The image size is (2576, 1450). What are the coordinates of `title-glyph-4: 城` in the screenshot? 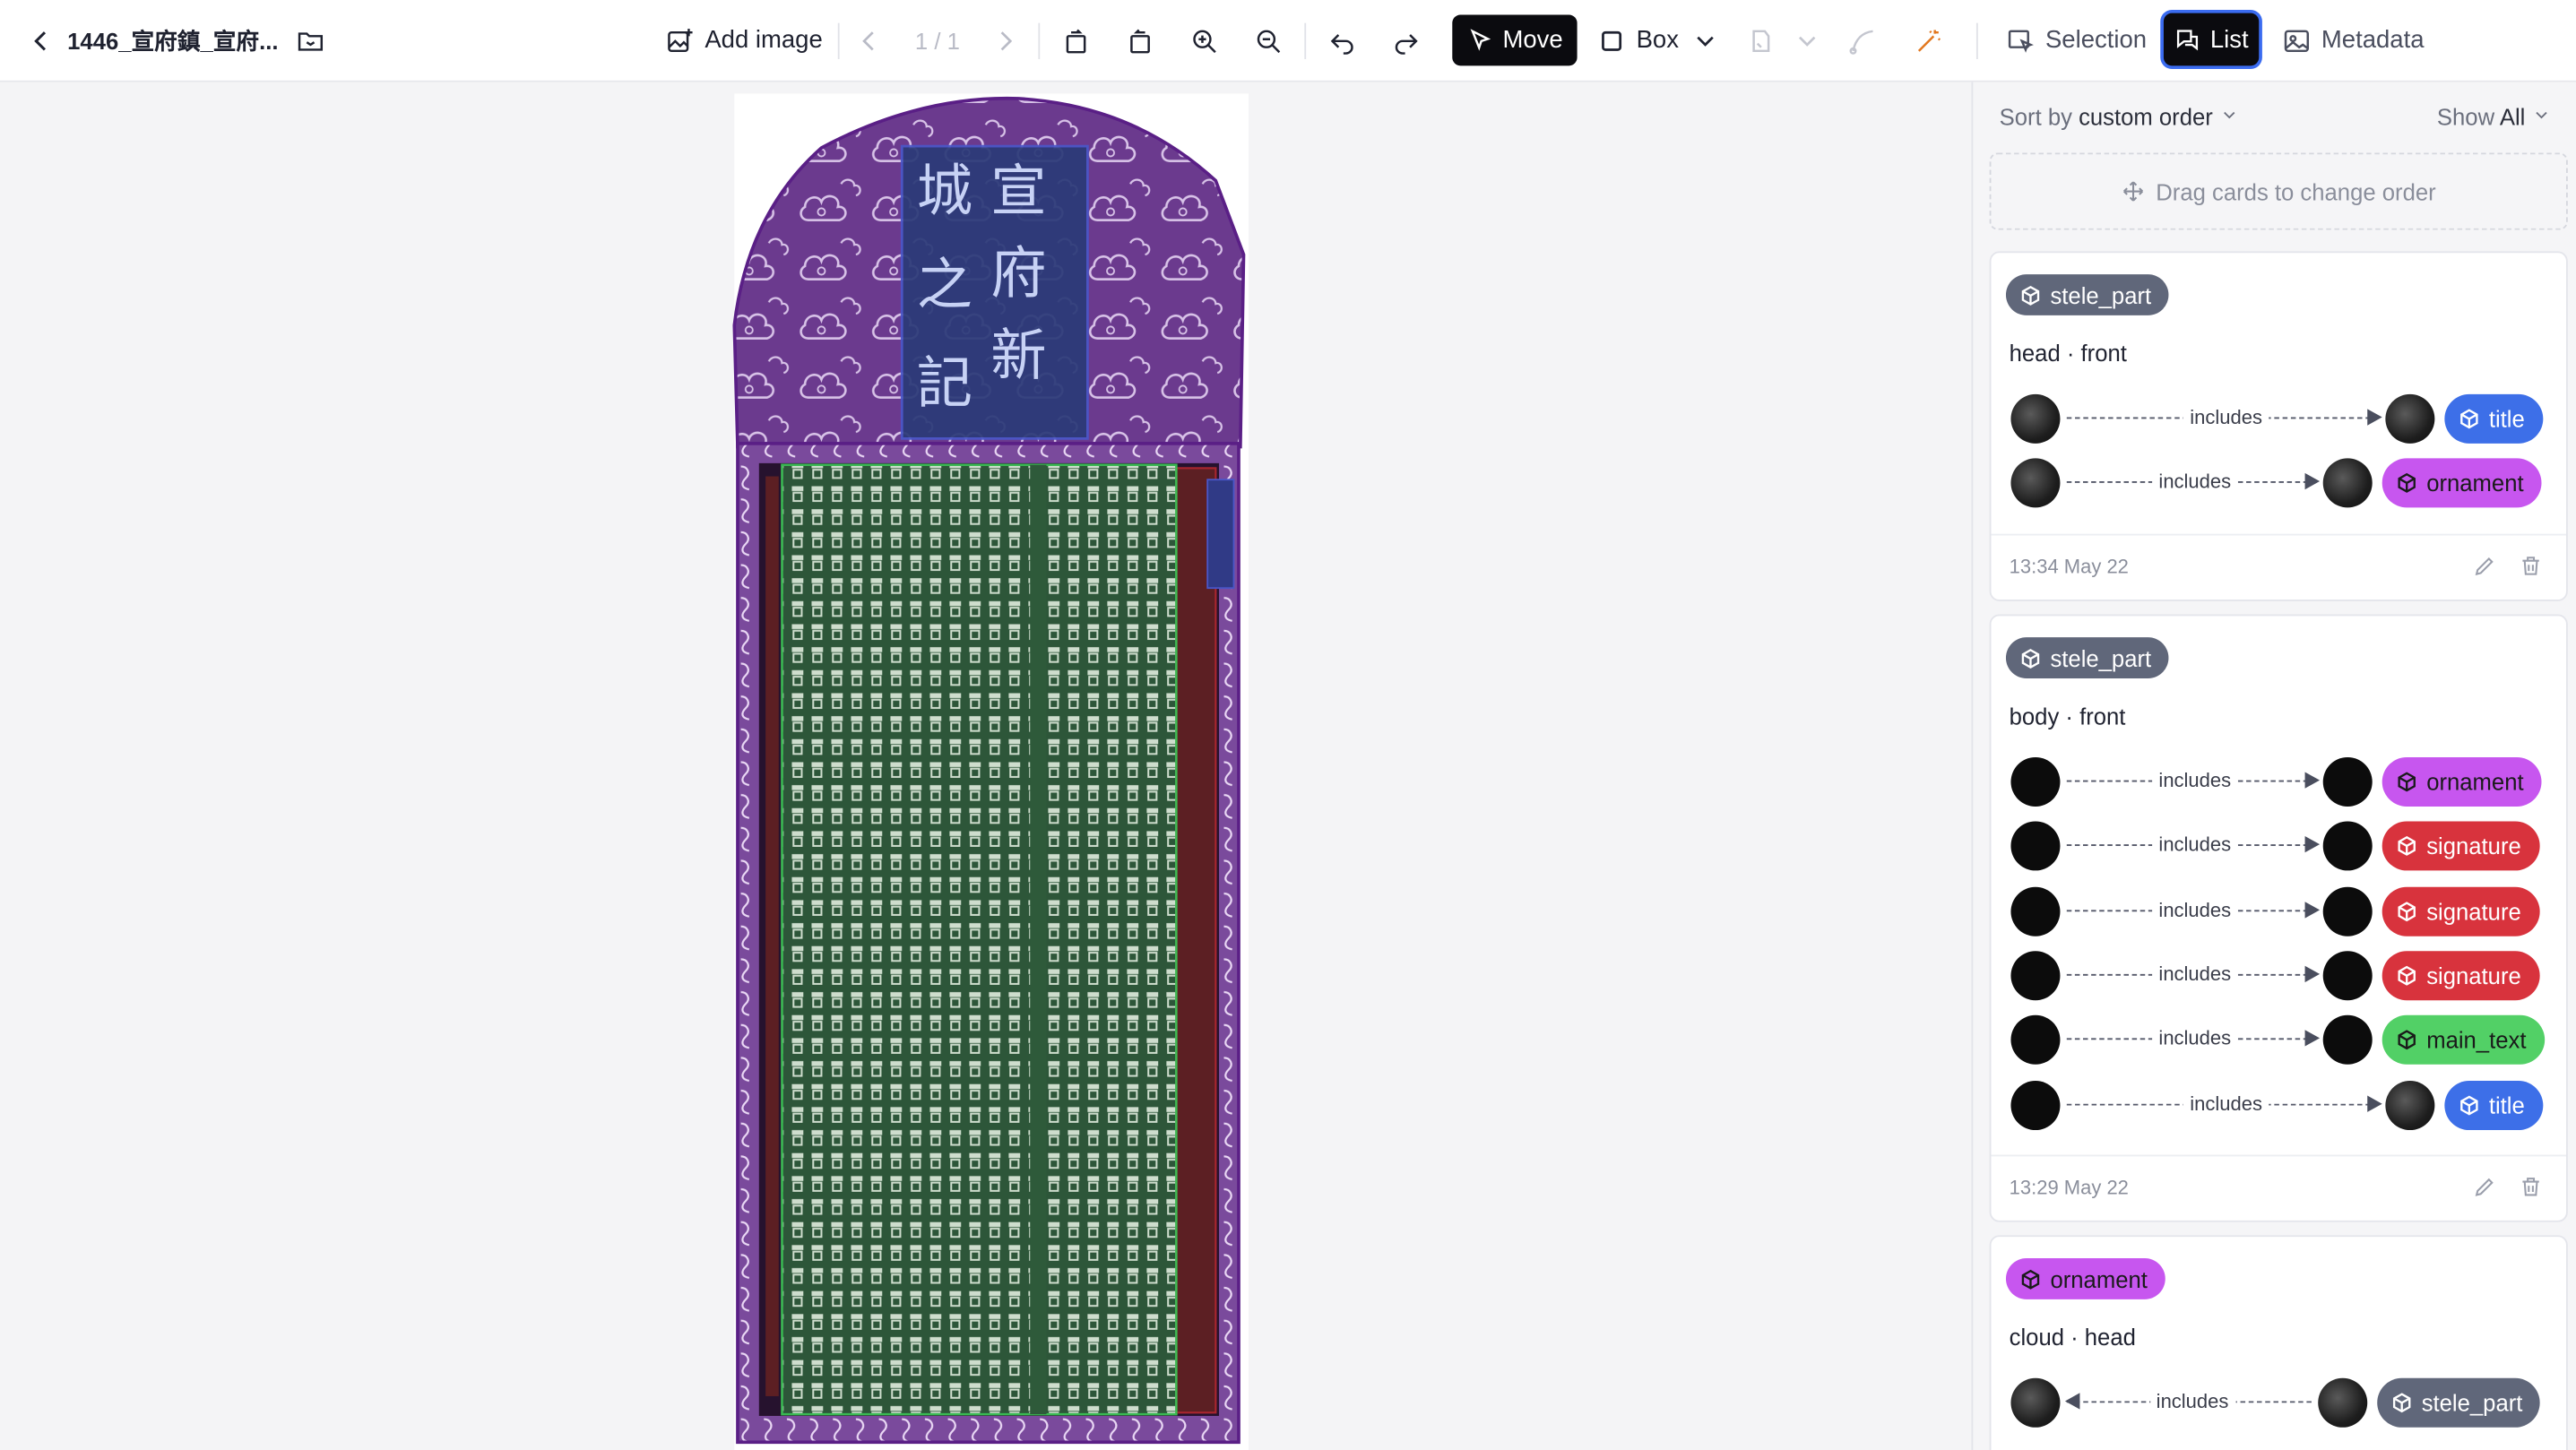 It's located at (944, 191).